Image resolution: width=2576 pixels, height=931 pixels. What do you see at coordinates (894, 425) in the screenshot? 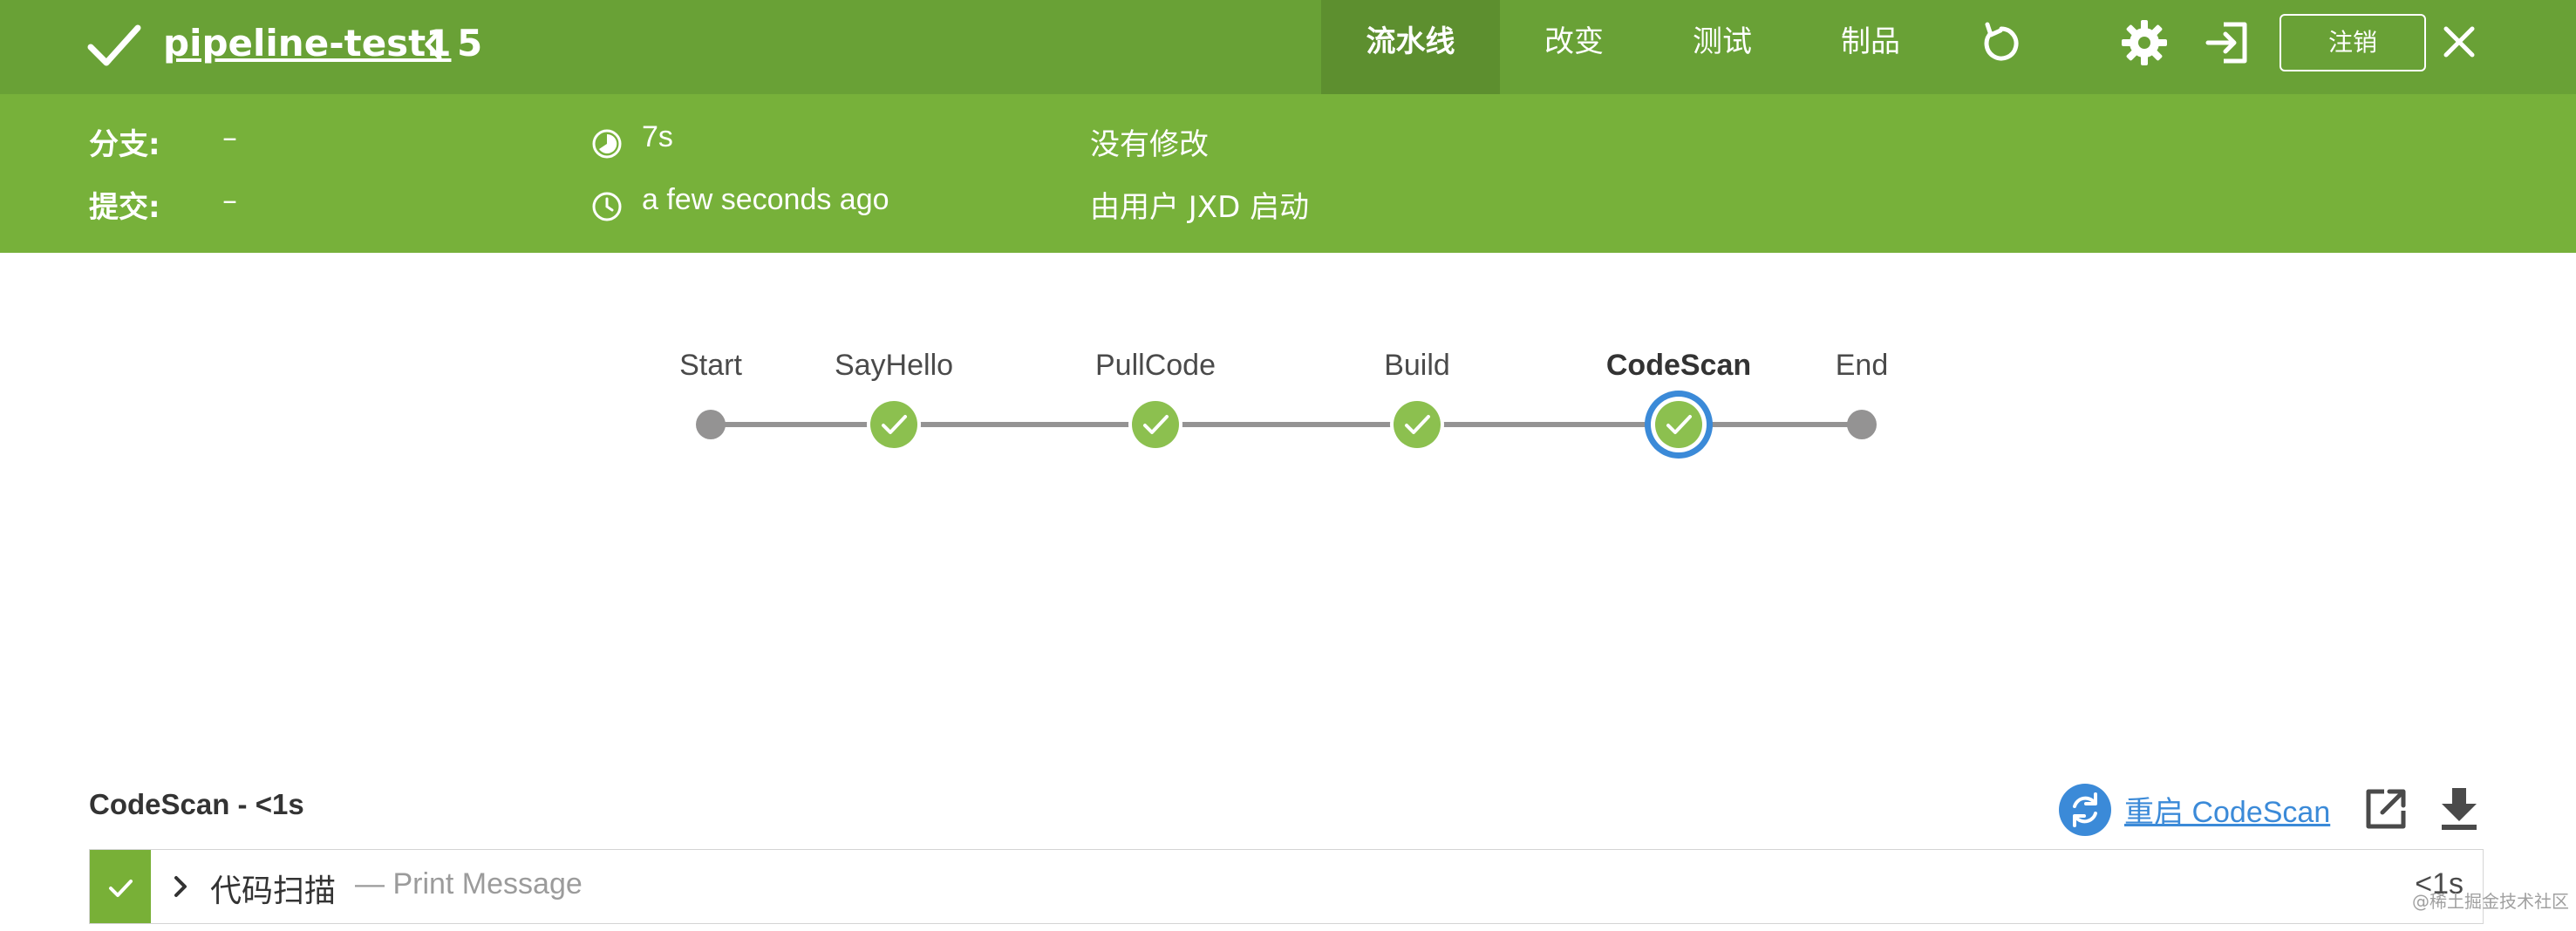
I see `stage-node-sayhello` at bounding box center [894, 425].